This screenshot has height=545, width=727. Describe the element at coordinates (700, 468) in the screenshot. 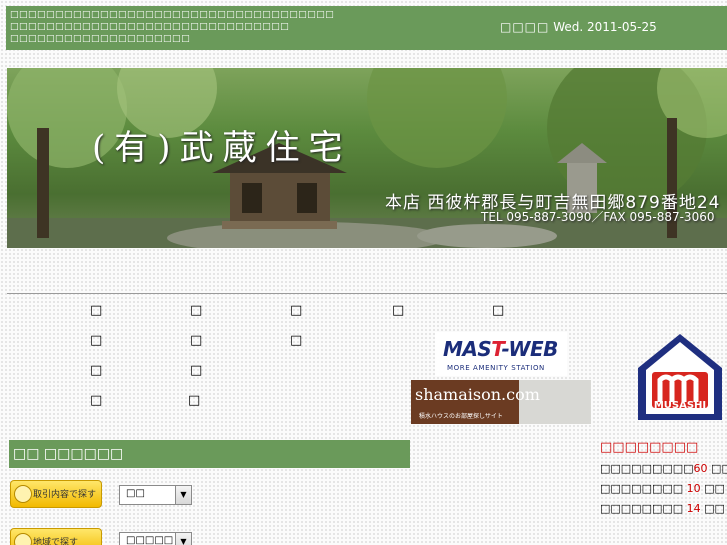

I see `stats-count: 60` at that location.